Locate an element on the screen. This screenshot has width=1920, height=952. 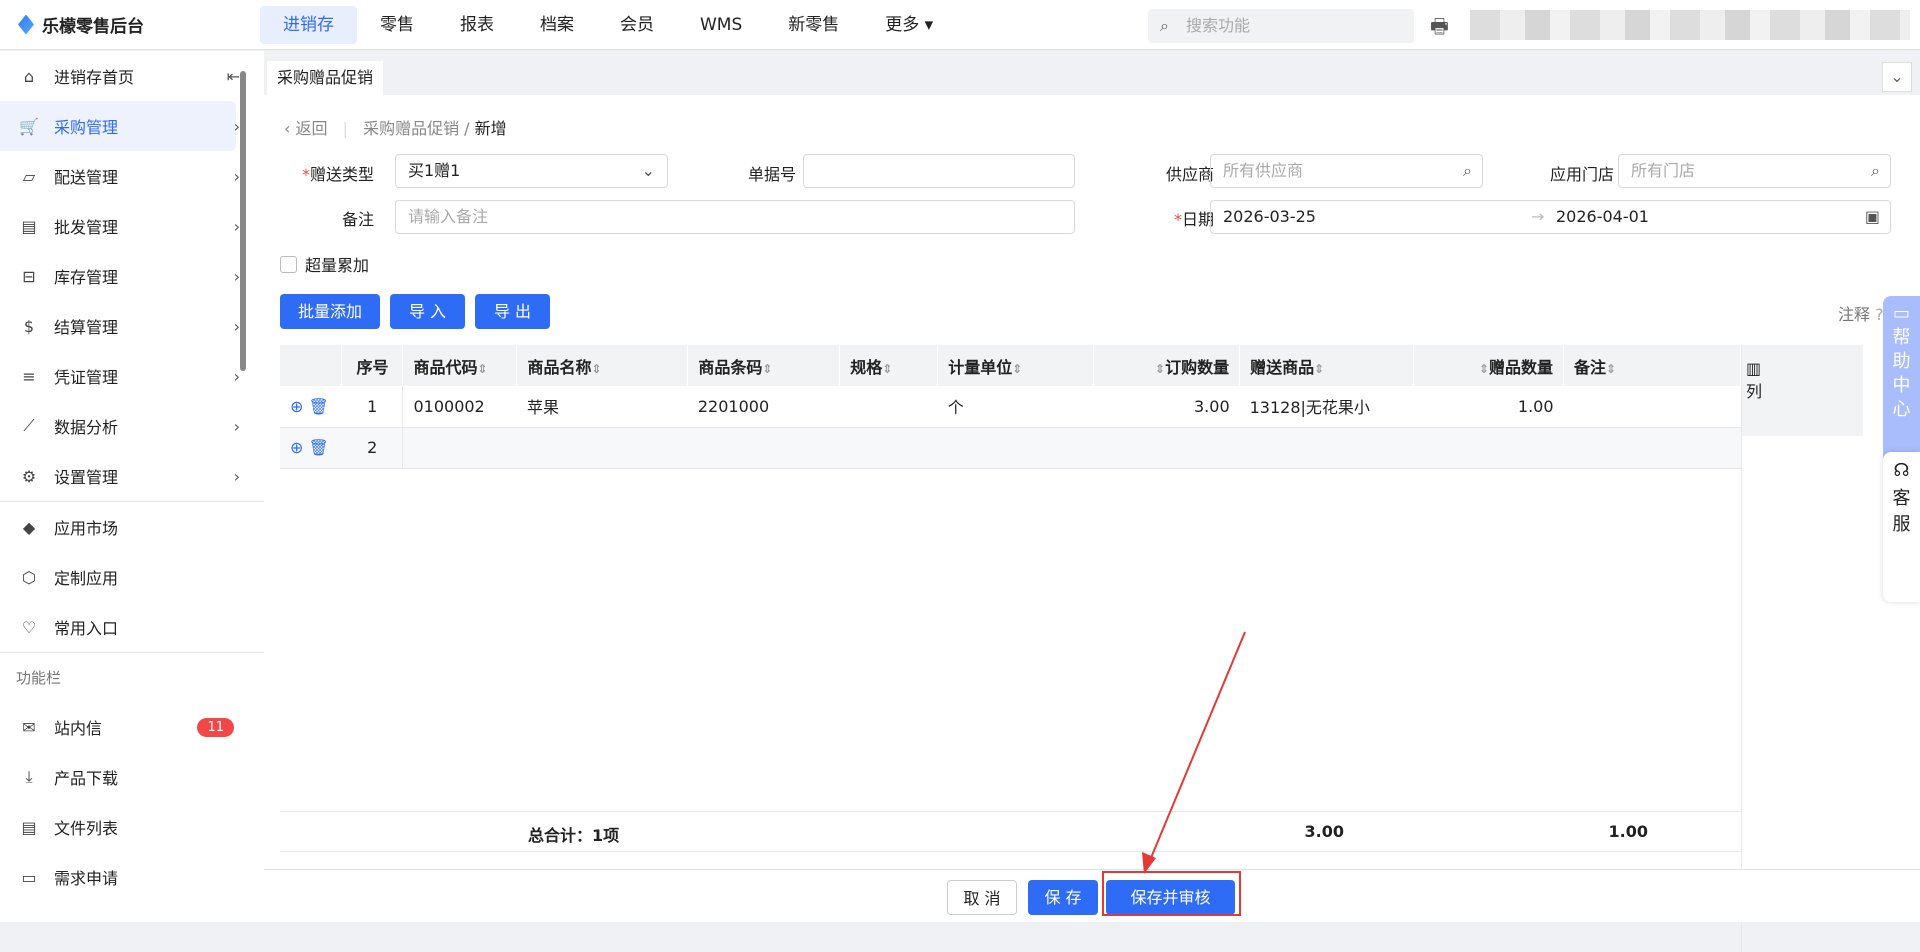
sidebar-scrollbar is located at coordinates (243, 221).